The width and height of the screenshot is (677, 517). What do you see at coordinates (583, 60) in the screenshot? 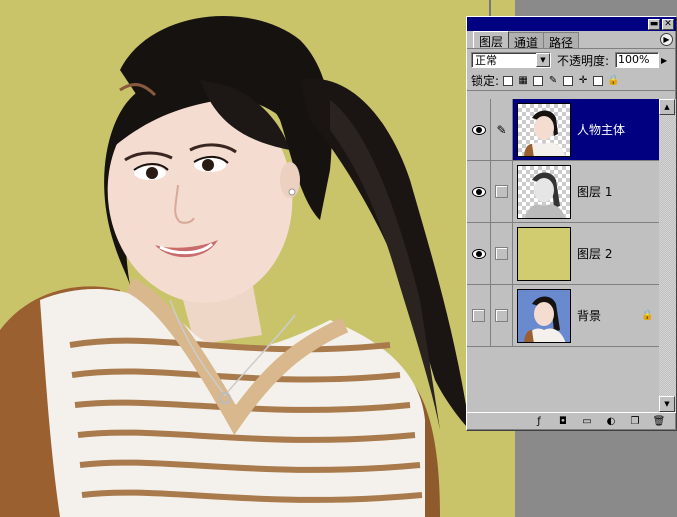
I see `opacity-label: 不透明度:` at bounding box center [583, 60].